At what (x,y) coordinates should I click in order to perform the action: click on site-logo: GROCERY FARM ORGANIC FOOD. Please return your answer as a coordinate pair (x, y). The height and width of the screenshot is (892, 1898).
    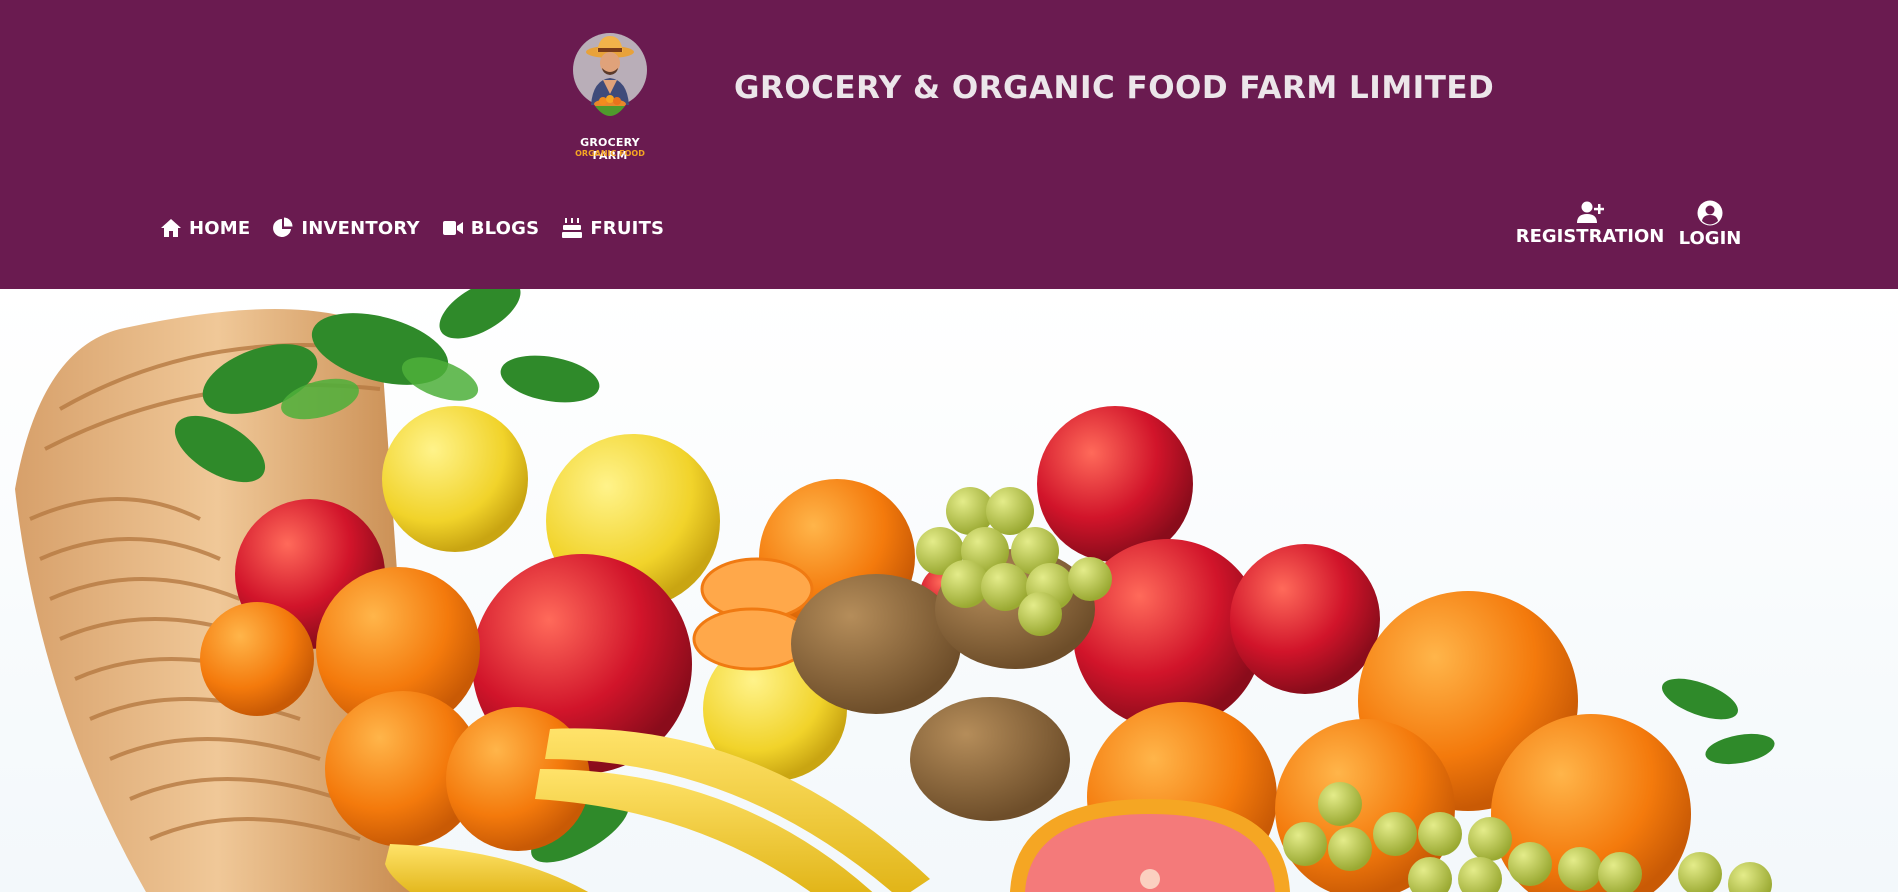
    Looking at the image, I should click on (610, 102).